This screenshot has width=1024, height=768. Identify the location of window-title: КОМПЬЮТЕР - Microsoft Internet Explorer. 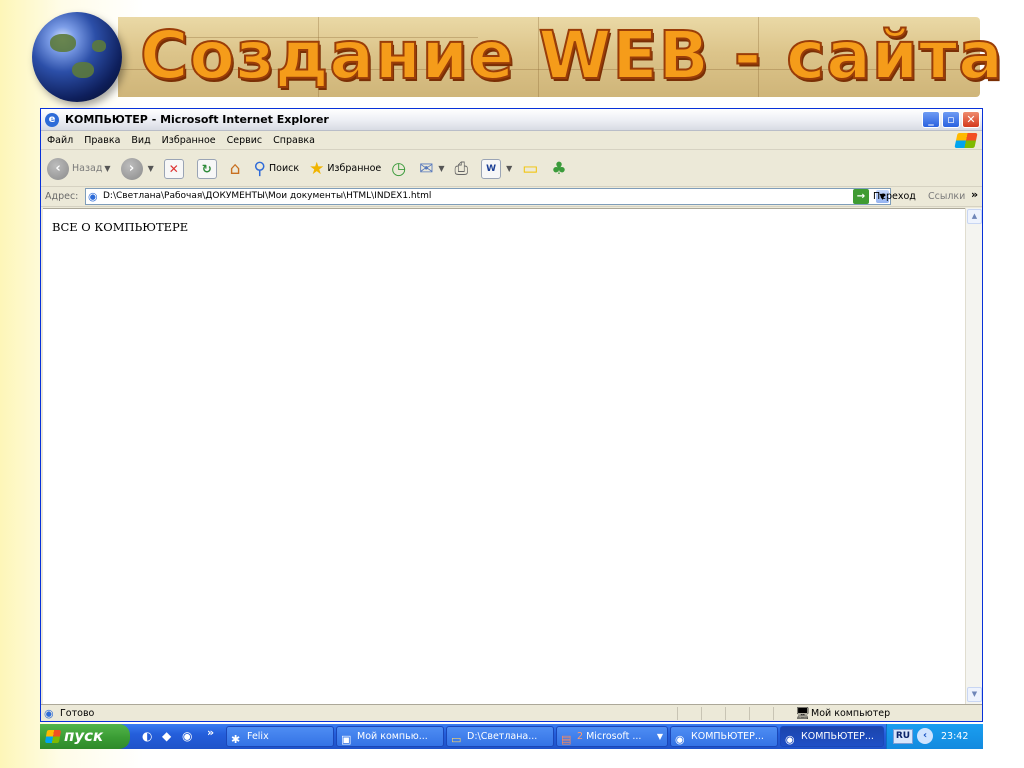
(197, 119).